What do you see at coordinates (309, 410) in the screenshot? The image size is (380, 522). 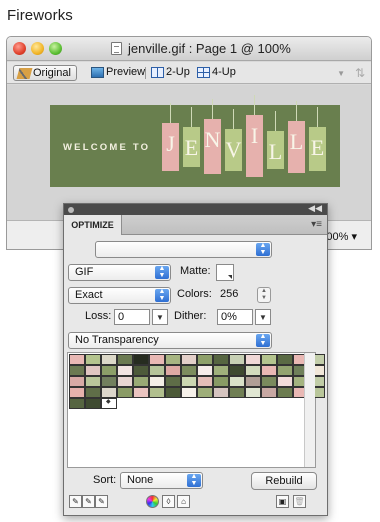 I see `color-table-scrollbar` at bounding box center [309, 410].